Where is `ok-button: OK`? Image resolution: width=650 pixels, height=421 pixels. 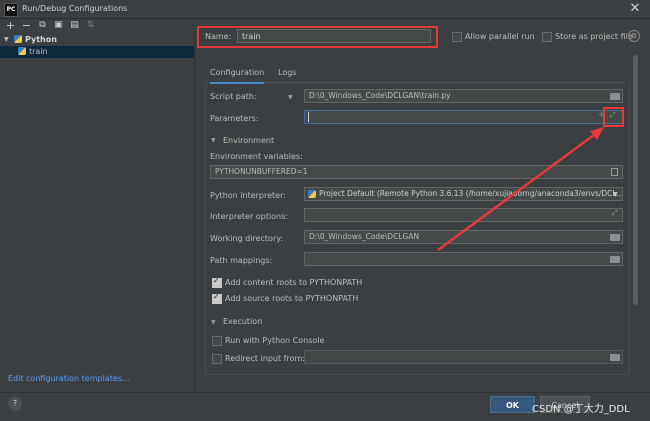 ok-button: OK is located at coordinates (512, 404).